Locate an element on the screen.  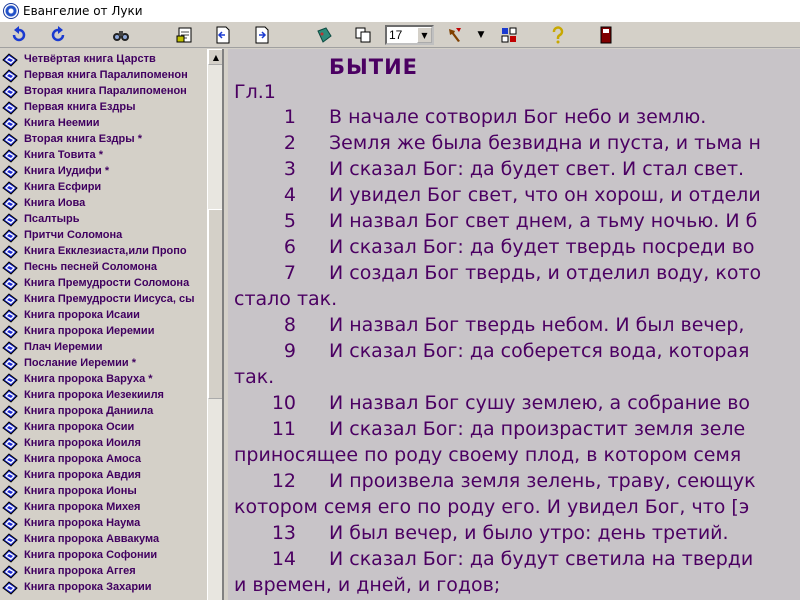
book-label: Книга пророка Даниила is located at coordinates (89, 411).